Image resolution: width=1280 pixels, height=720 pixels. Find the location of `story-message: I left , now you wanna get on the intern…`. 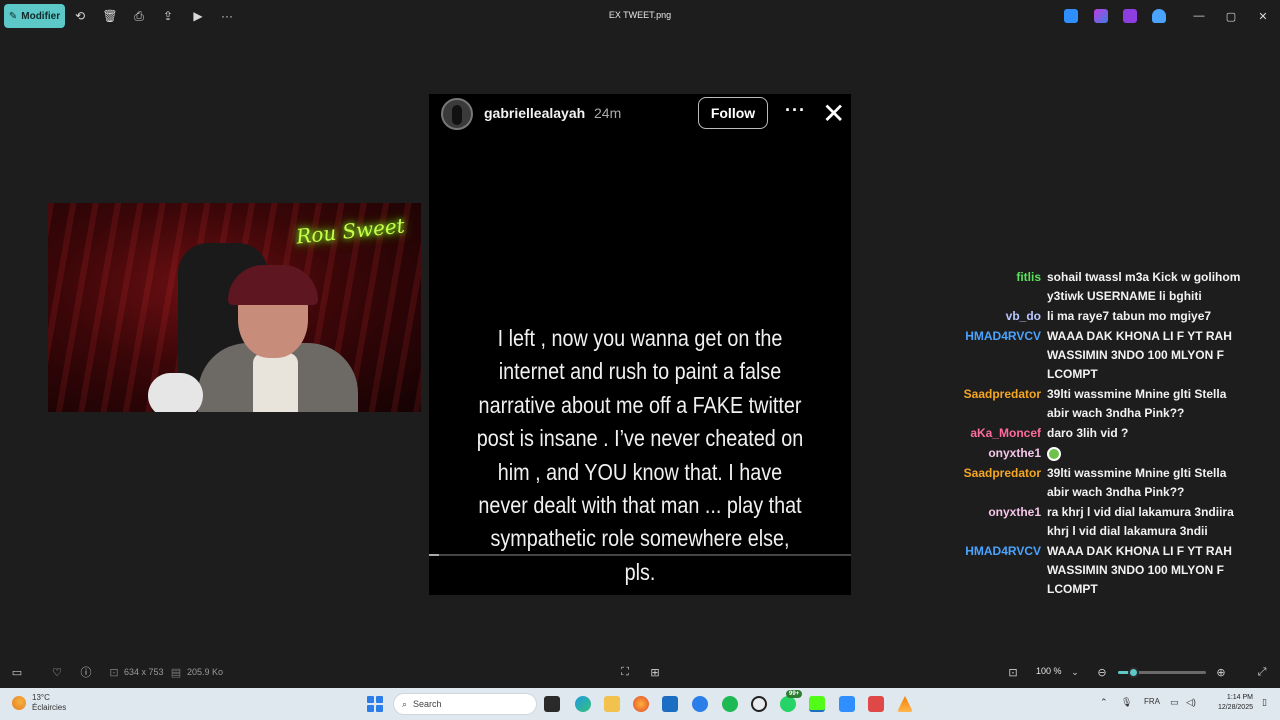

story-message: I left , now you wanna get on the intern… is located at coordinates (640, 455).